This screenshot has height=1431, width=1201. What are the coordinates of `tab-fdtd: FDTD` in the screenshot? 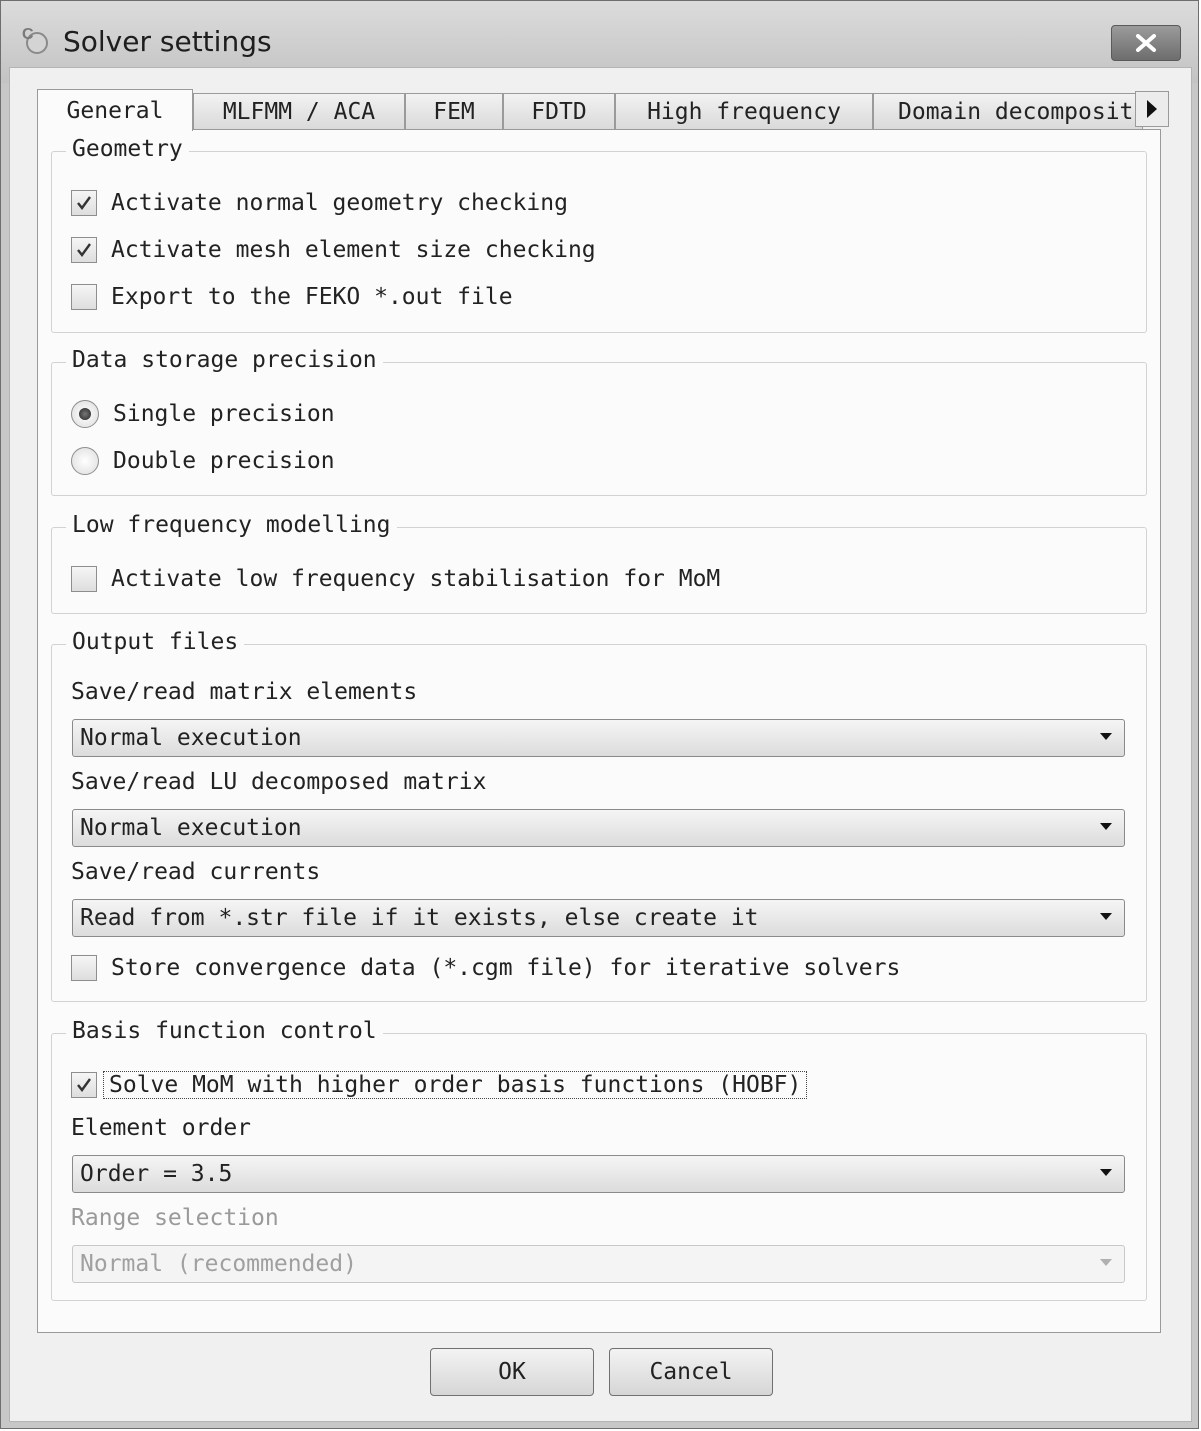 It's located at (559, 111).